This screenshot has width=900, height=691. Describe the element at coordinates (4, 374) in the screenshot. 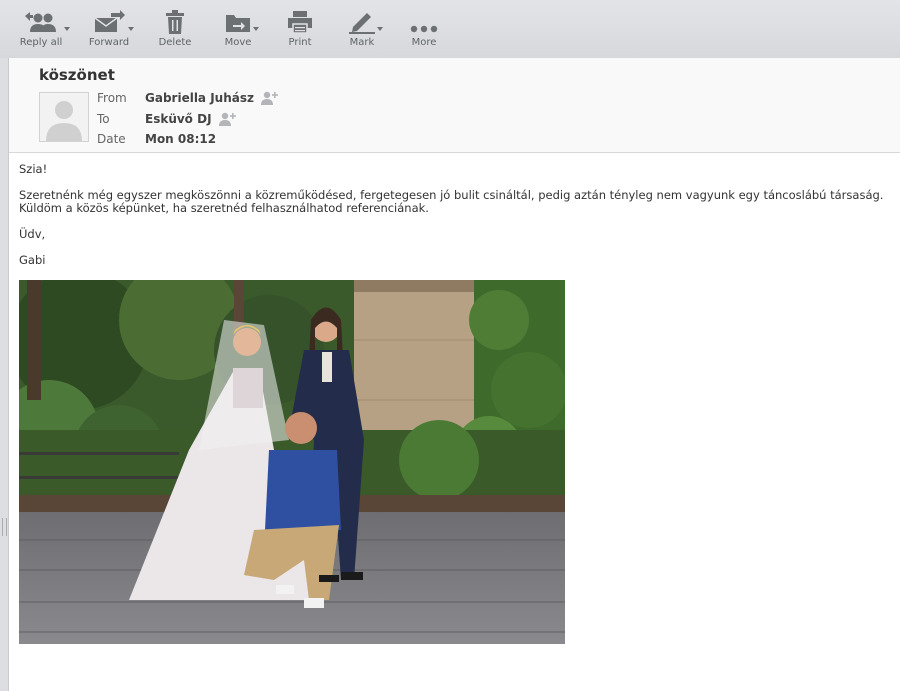

I see `pane-splitter` at that location.